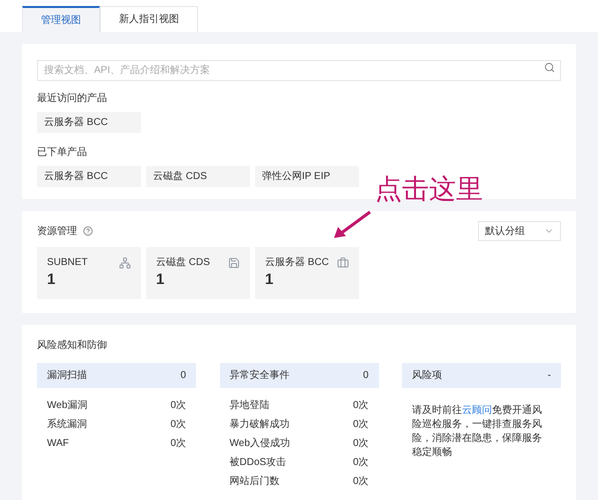  What do you see at coordinates (343, 262) in the screenshot?
I see `server-icon` at bounding box center [343, 262].